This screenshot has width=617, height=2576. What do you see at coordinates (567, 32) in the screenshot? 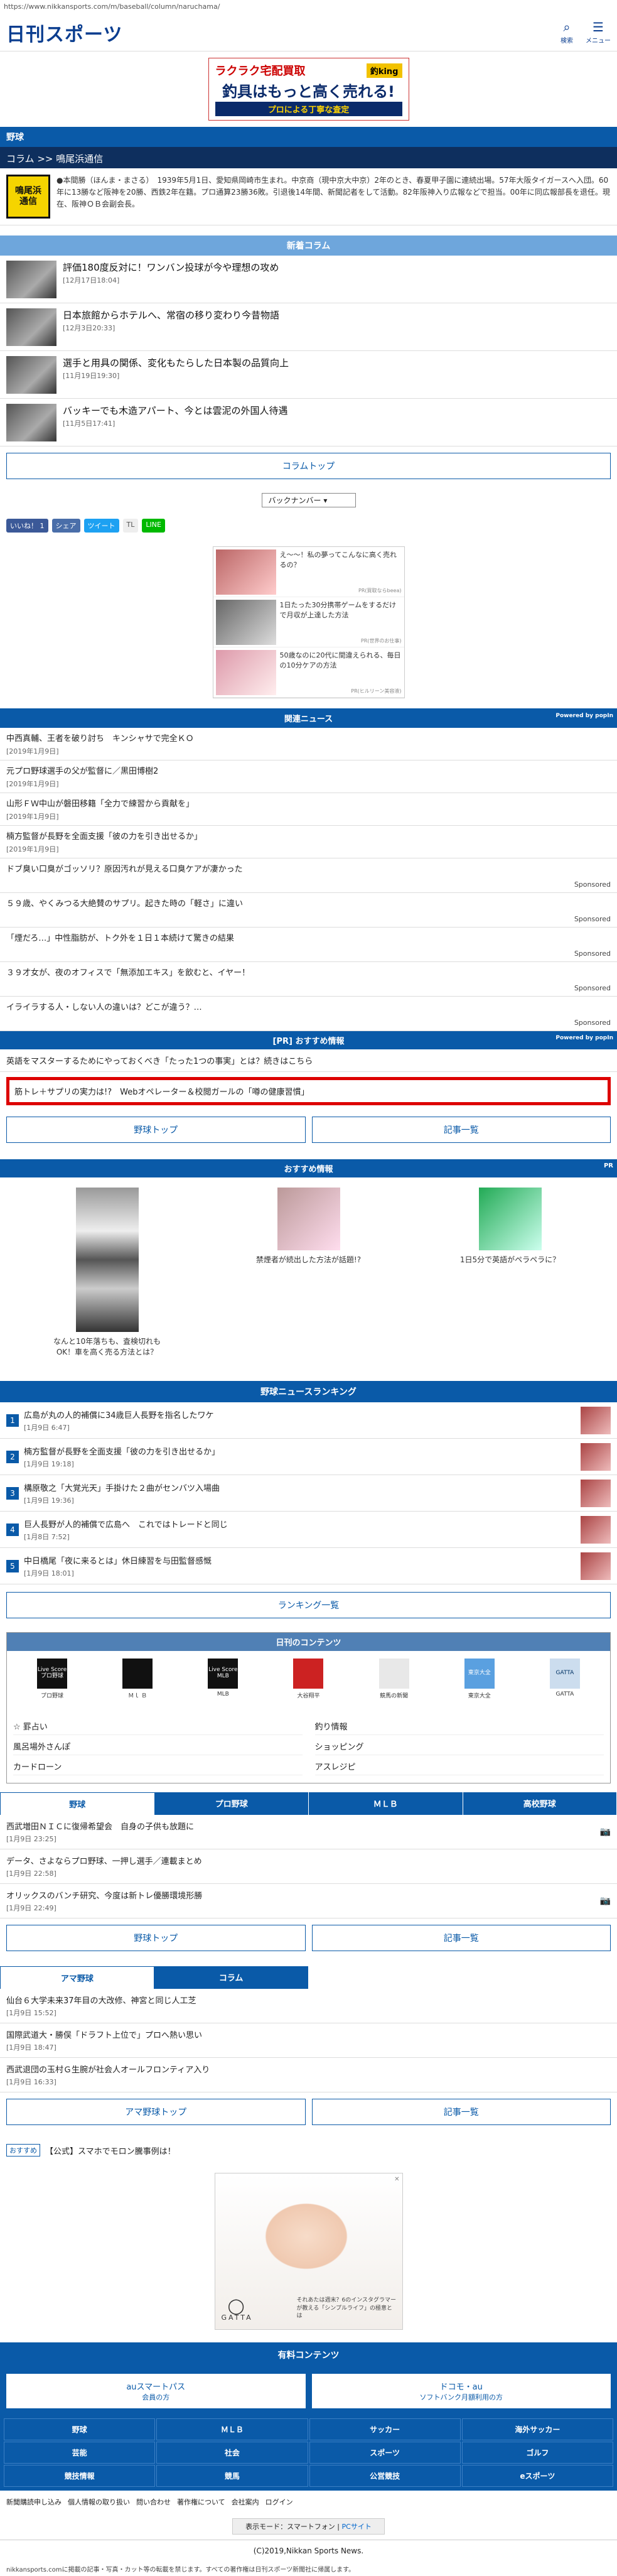
I see `search-button: ⌕ 検索` at bounding box center [567, 32].